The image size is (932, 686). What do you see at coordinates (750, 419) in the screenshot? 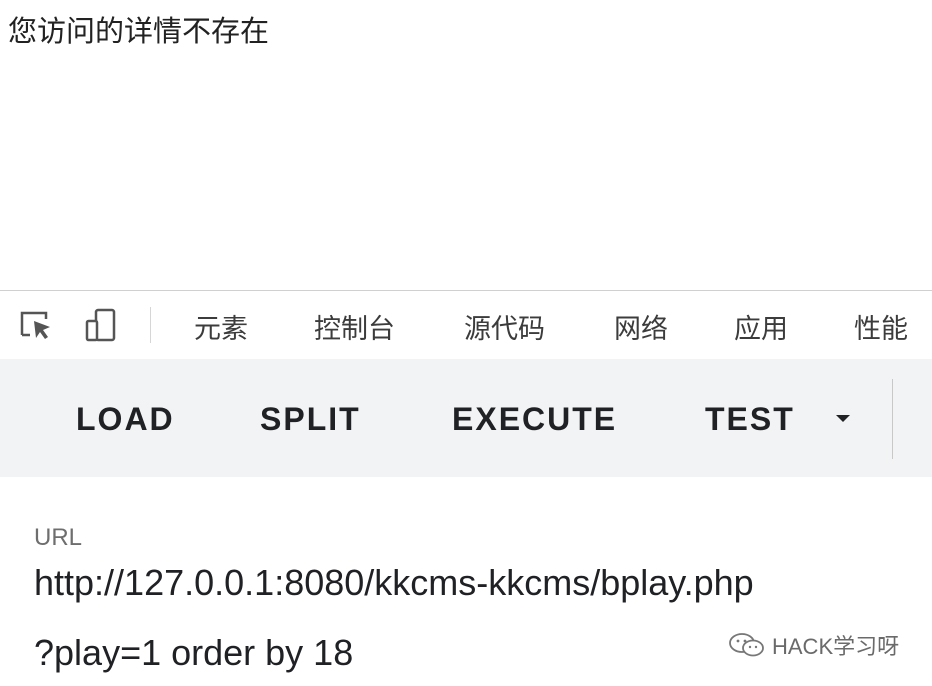
I see `test-button: TEST` at bounding box center [750, 419].